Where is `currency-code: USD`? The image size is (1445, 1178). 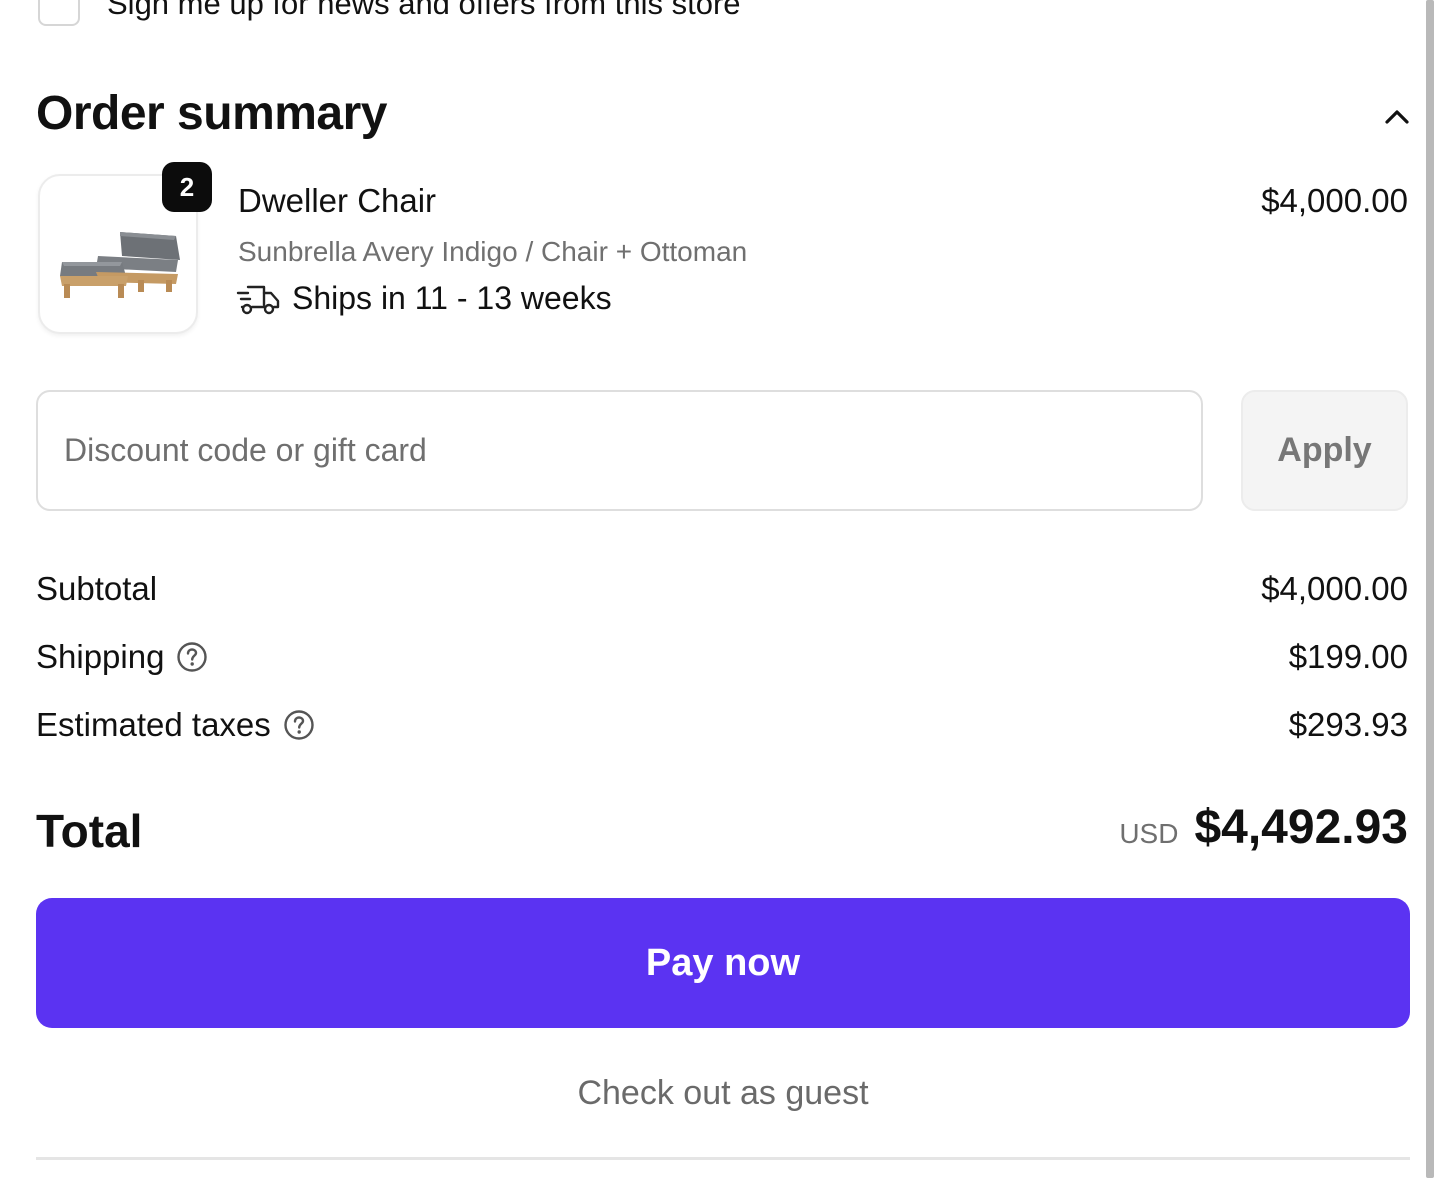 currency-code: USD is located at coordinates (1149, 833).